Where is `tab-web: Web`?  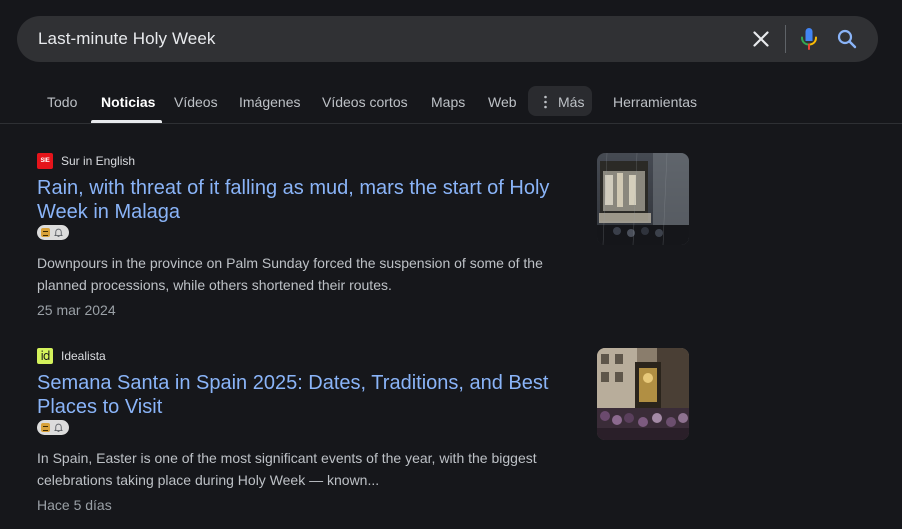 tab-web: Web is located at coordinates (502, 102).